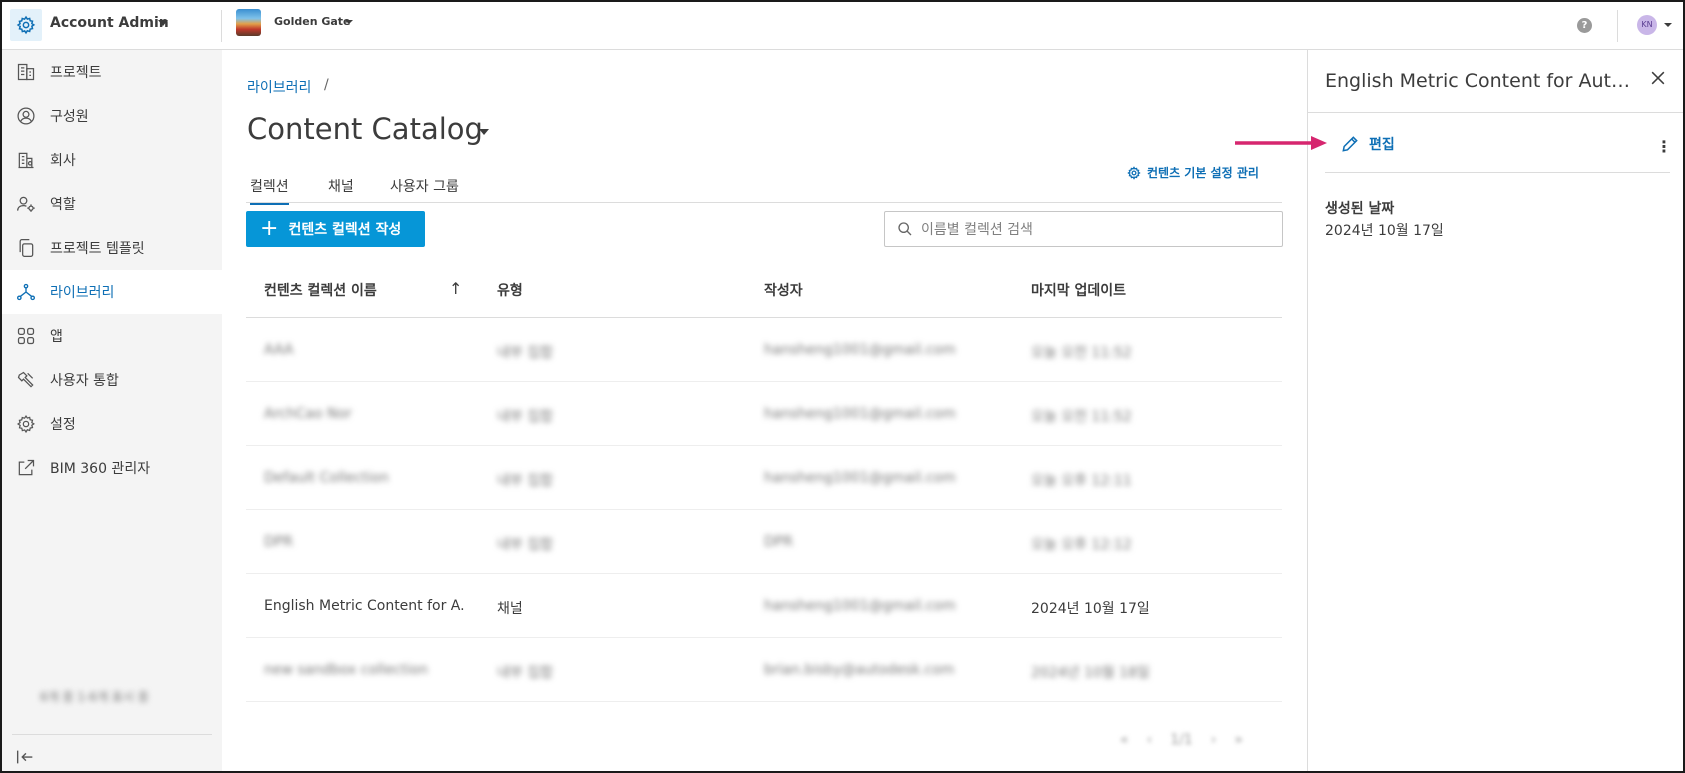 This screenshot has height=773, width=1685. Describe the element at coordinates (269, 190) in the screenshot. I see `tab-collections: 컬렉션` at that location.